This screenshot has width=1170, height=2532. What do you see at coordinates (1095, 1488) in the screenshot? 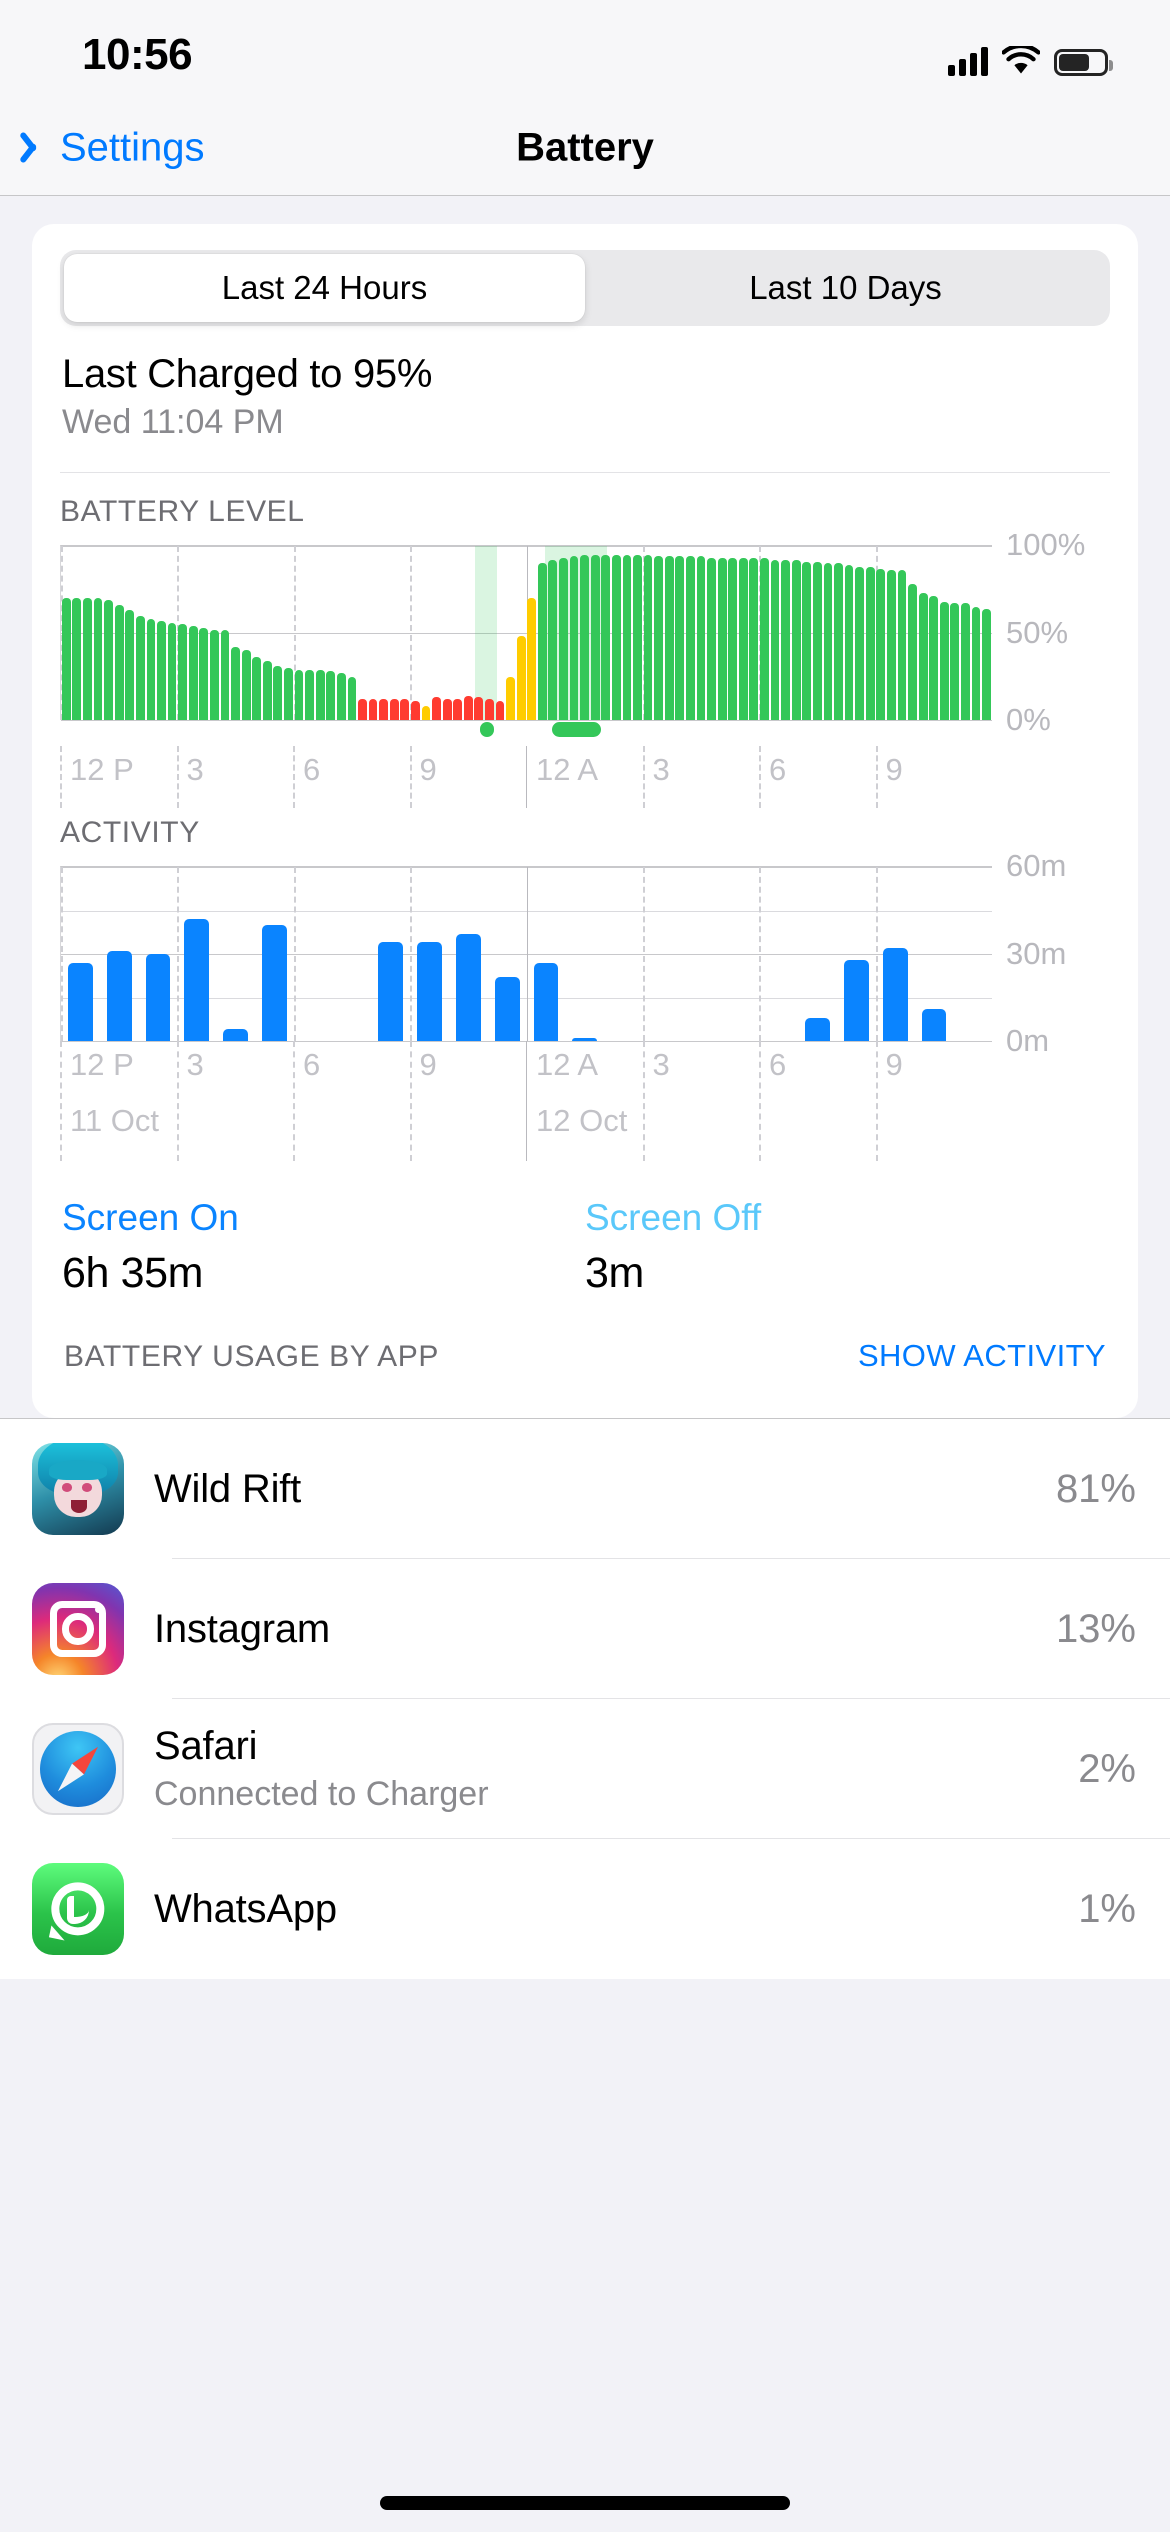
I see `app-percent: 81%` at bounding box center [1095, 1488].